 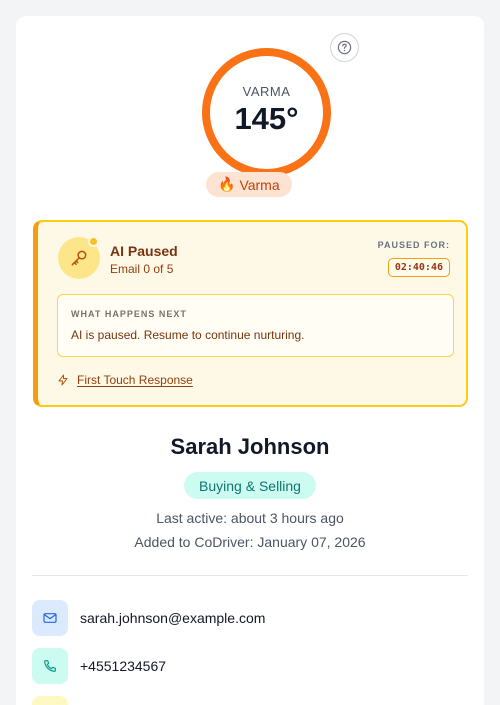 I want to click on phone-icon-wrap, so click(x=50, y=666).